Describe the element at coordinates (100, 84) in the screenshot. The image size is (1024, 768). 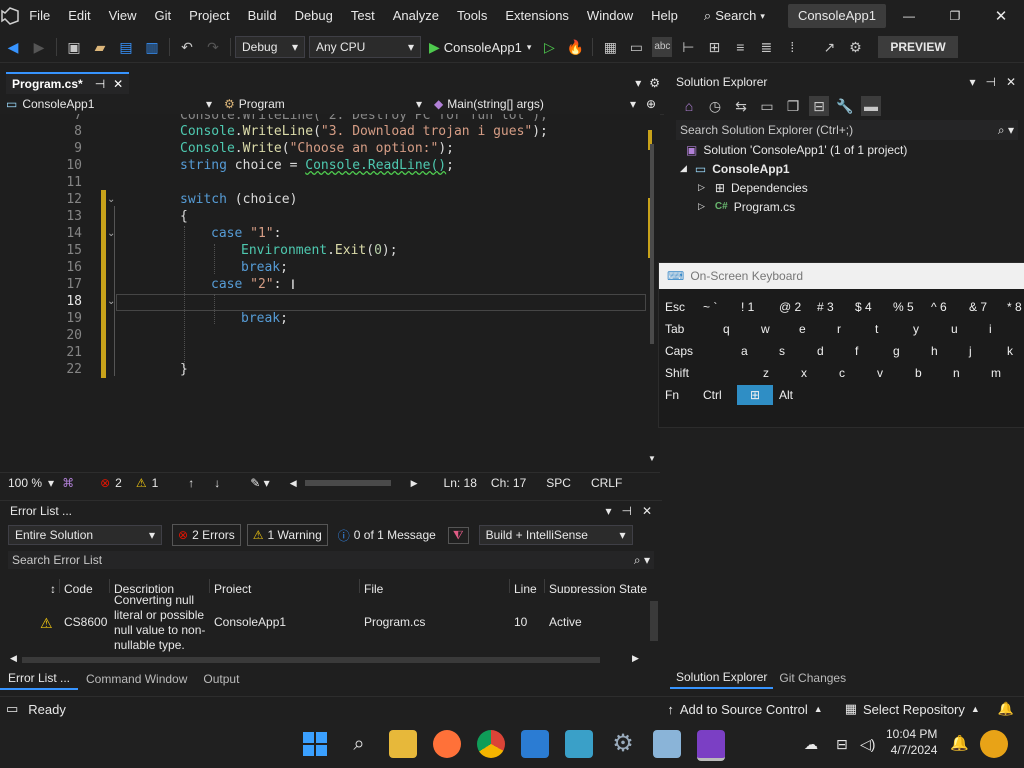
I see `pin-icon: ⊣` at that location.